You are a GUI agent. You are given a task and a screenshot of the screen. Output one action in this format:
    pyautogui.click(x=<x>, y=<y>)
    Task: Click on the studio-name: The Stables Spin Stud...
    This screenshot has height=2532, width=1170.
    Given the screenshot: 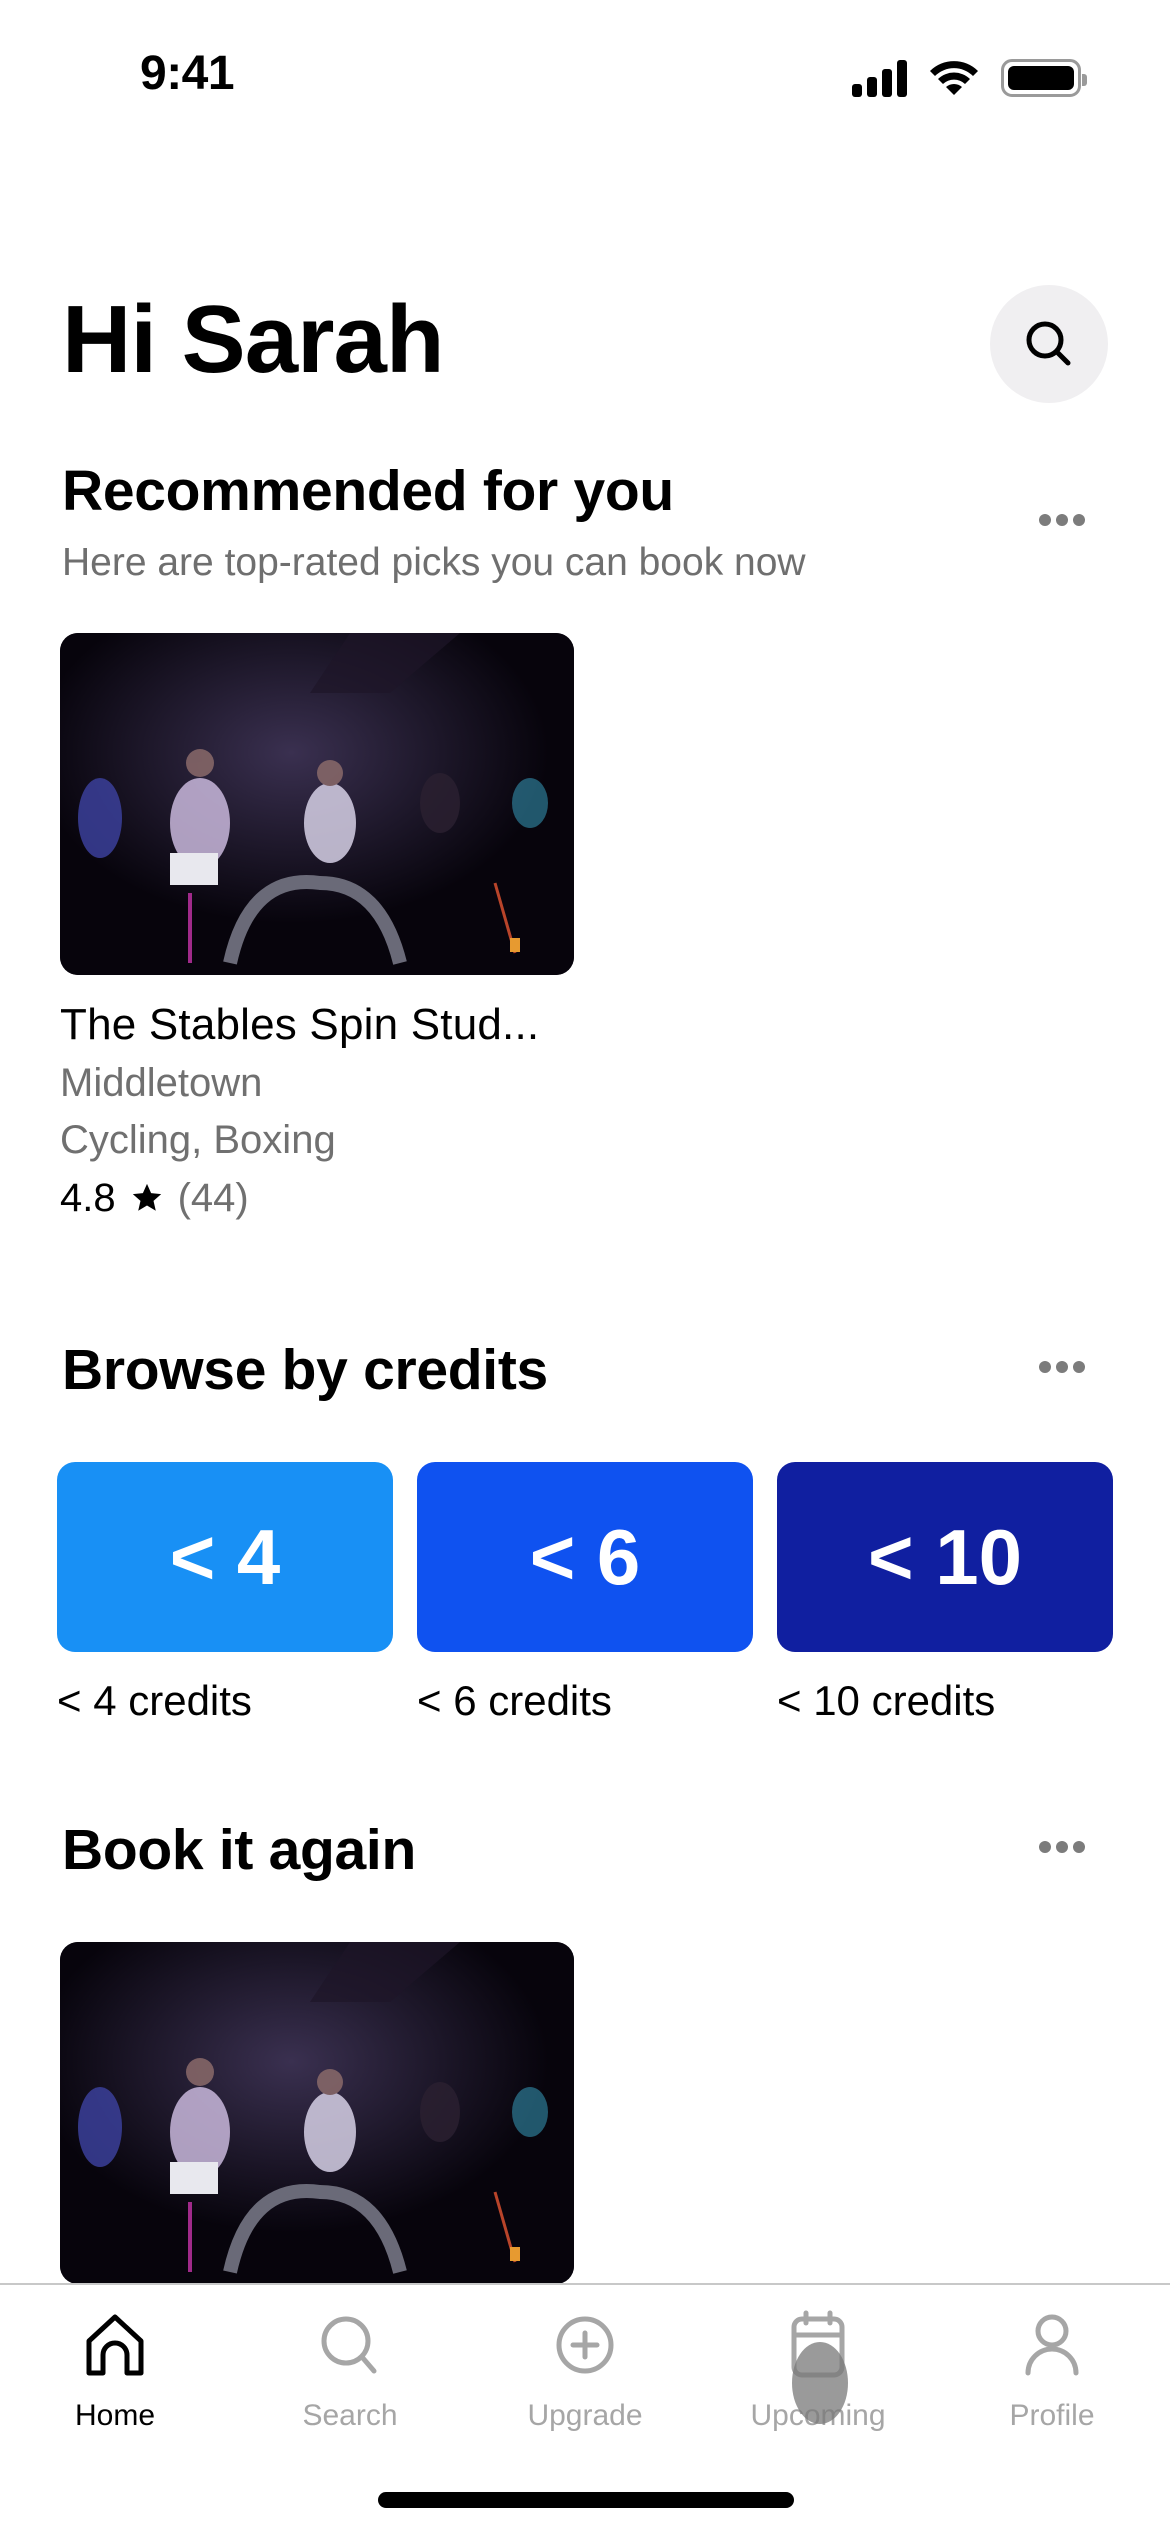 What is the action you would take?
    pyautogui.click(x=300, y=1024)
    